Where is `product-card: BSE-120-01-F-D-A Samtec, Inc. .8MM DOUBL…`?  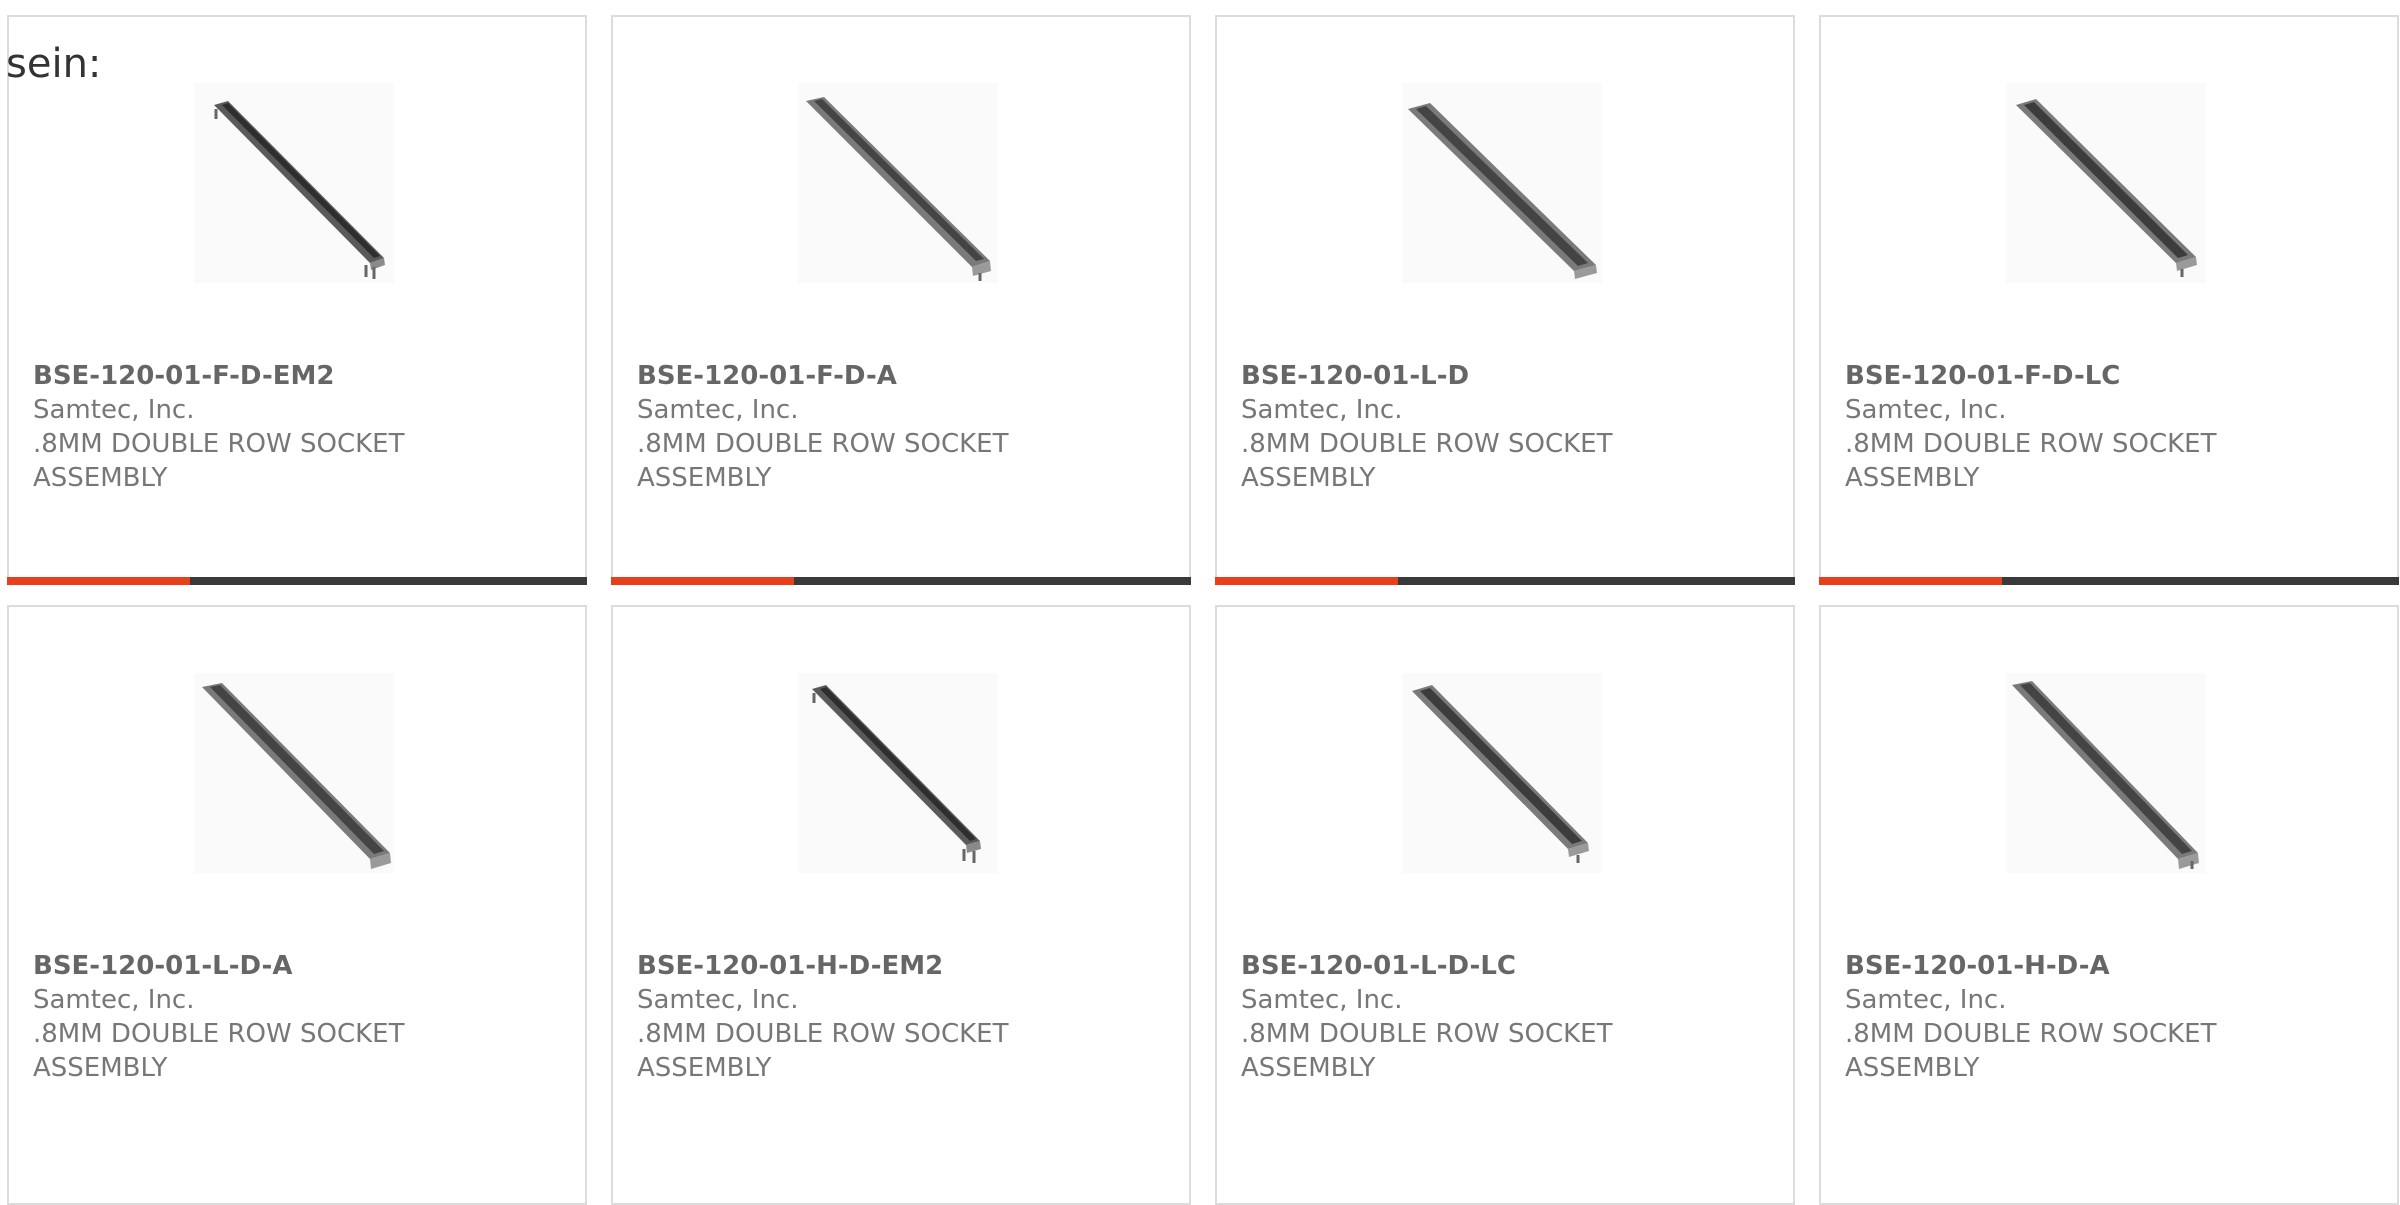 product-card: BSE-120-01-F-D-A Samtec, Inc. .8MM DOUBL… is located at coordinates (901, 300).